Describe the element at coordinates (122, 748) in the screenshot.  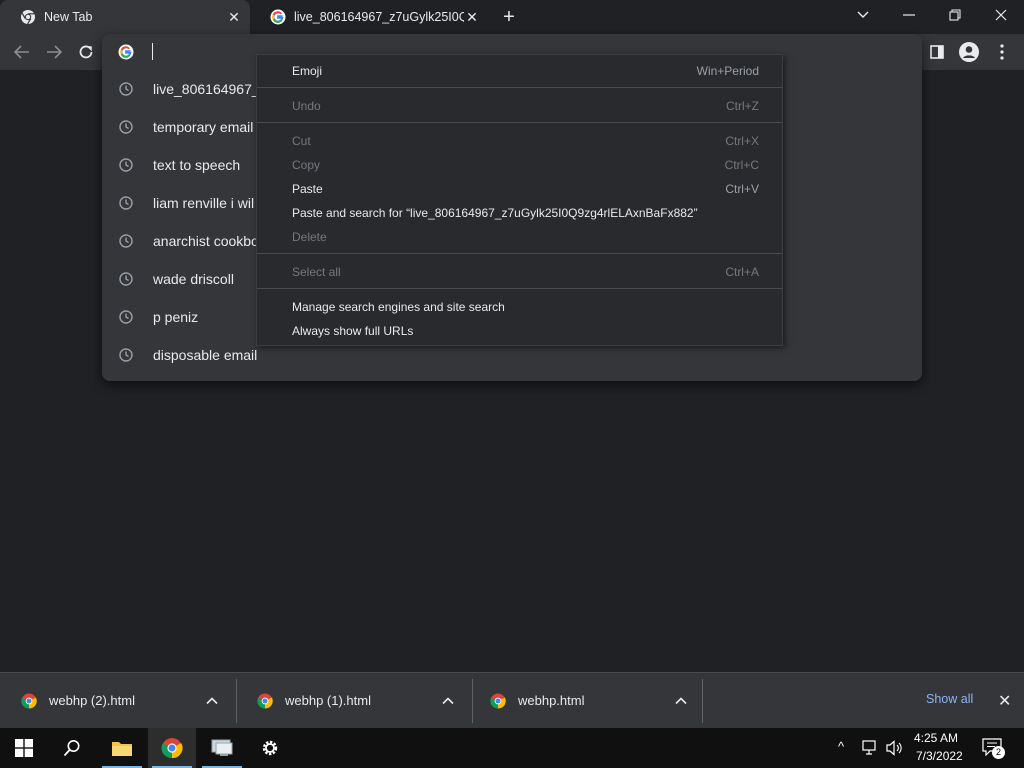
I see `file-explorer-icon` at that location.